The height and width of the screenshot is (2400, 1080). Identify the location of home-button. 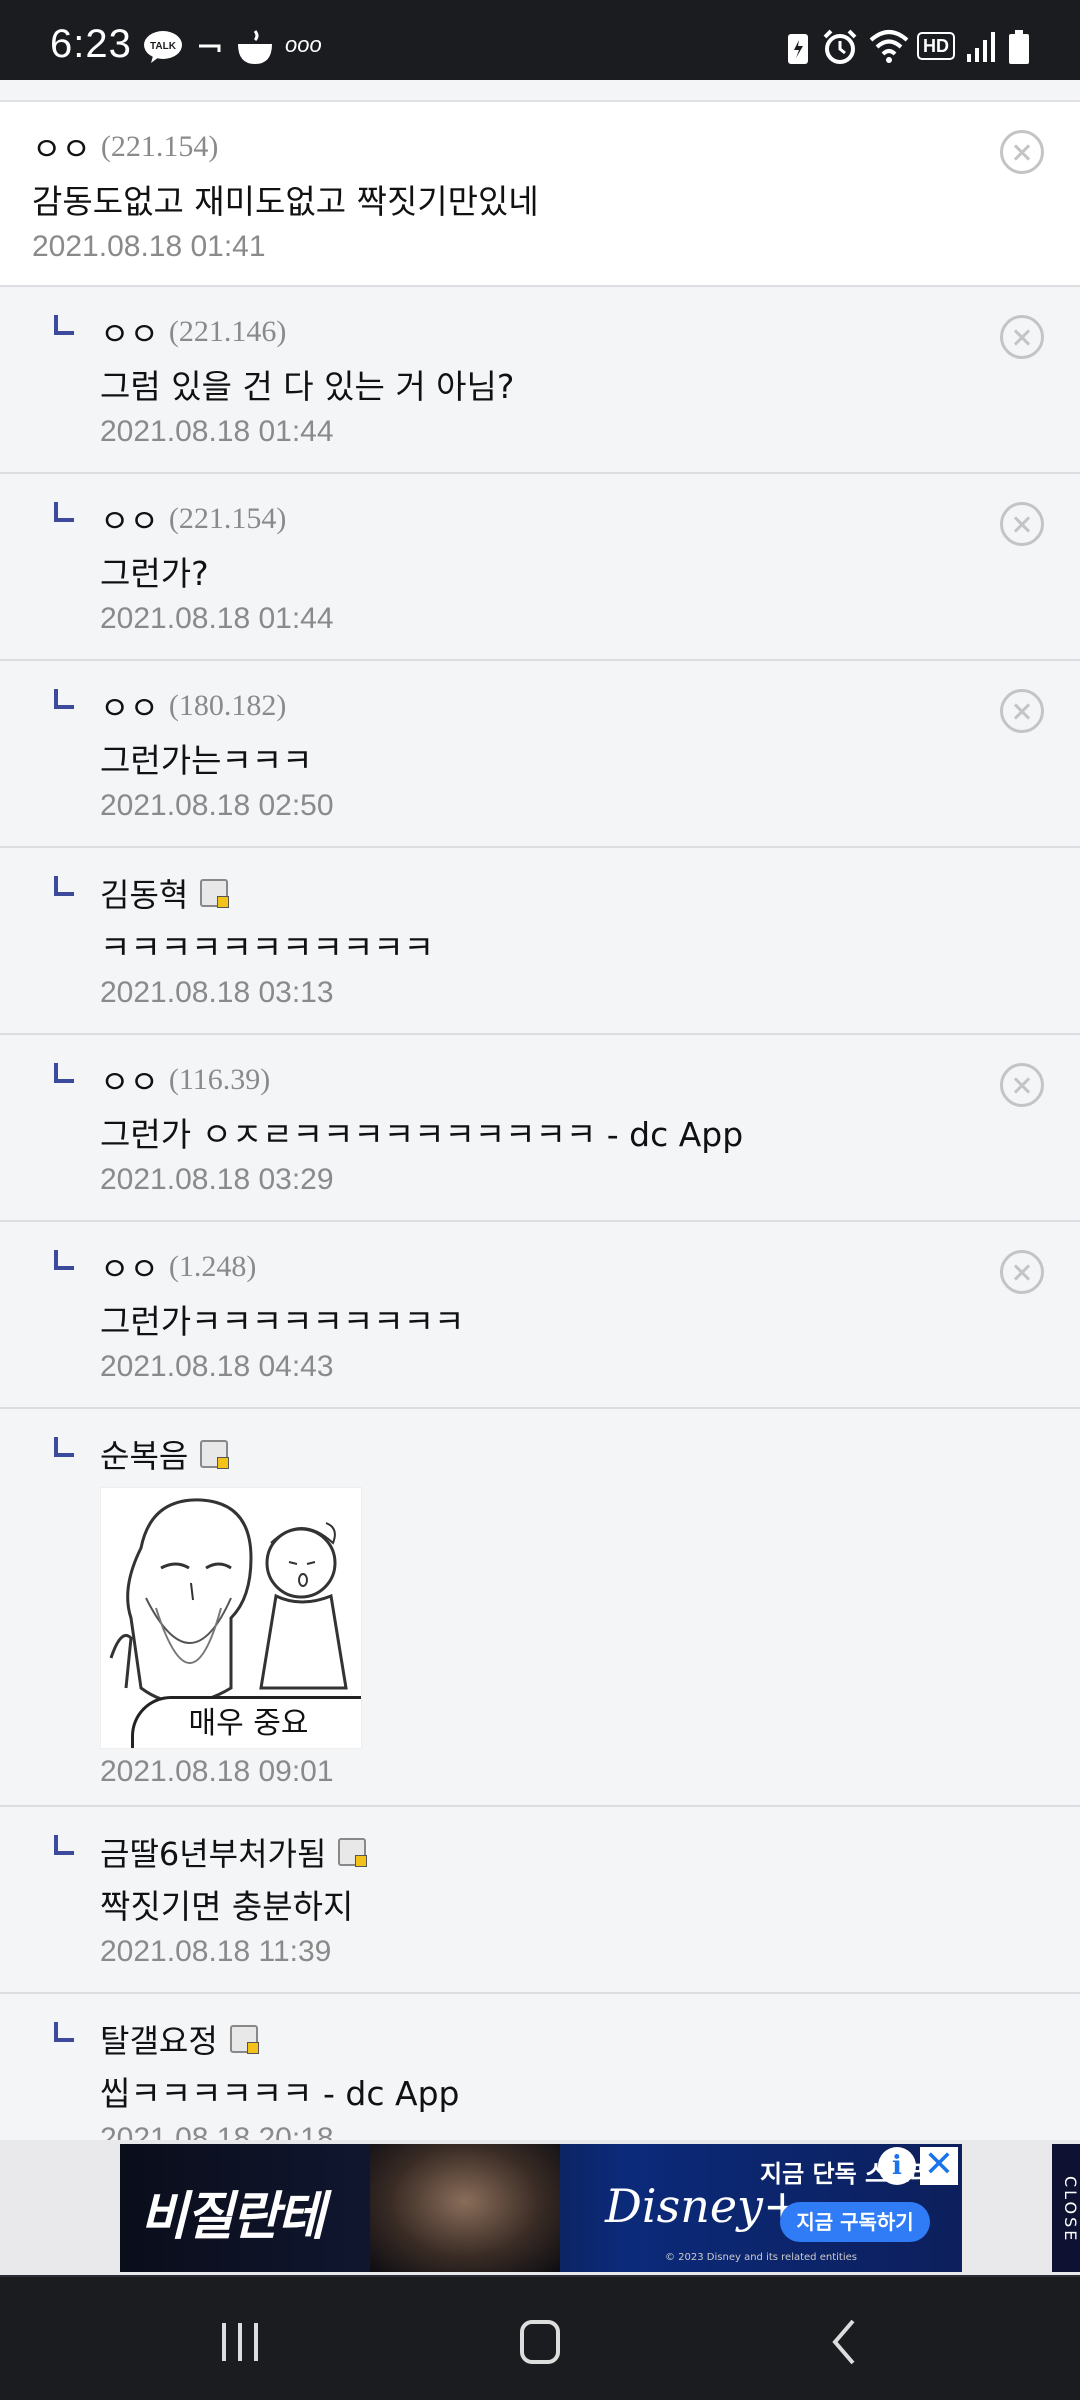
(540, 2342).